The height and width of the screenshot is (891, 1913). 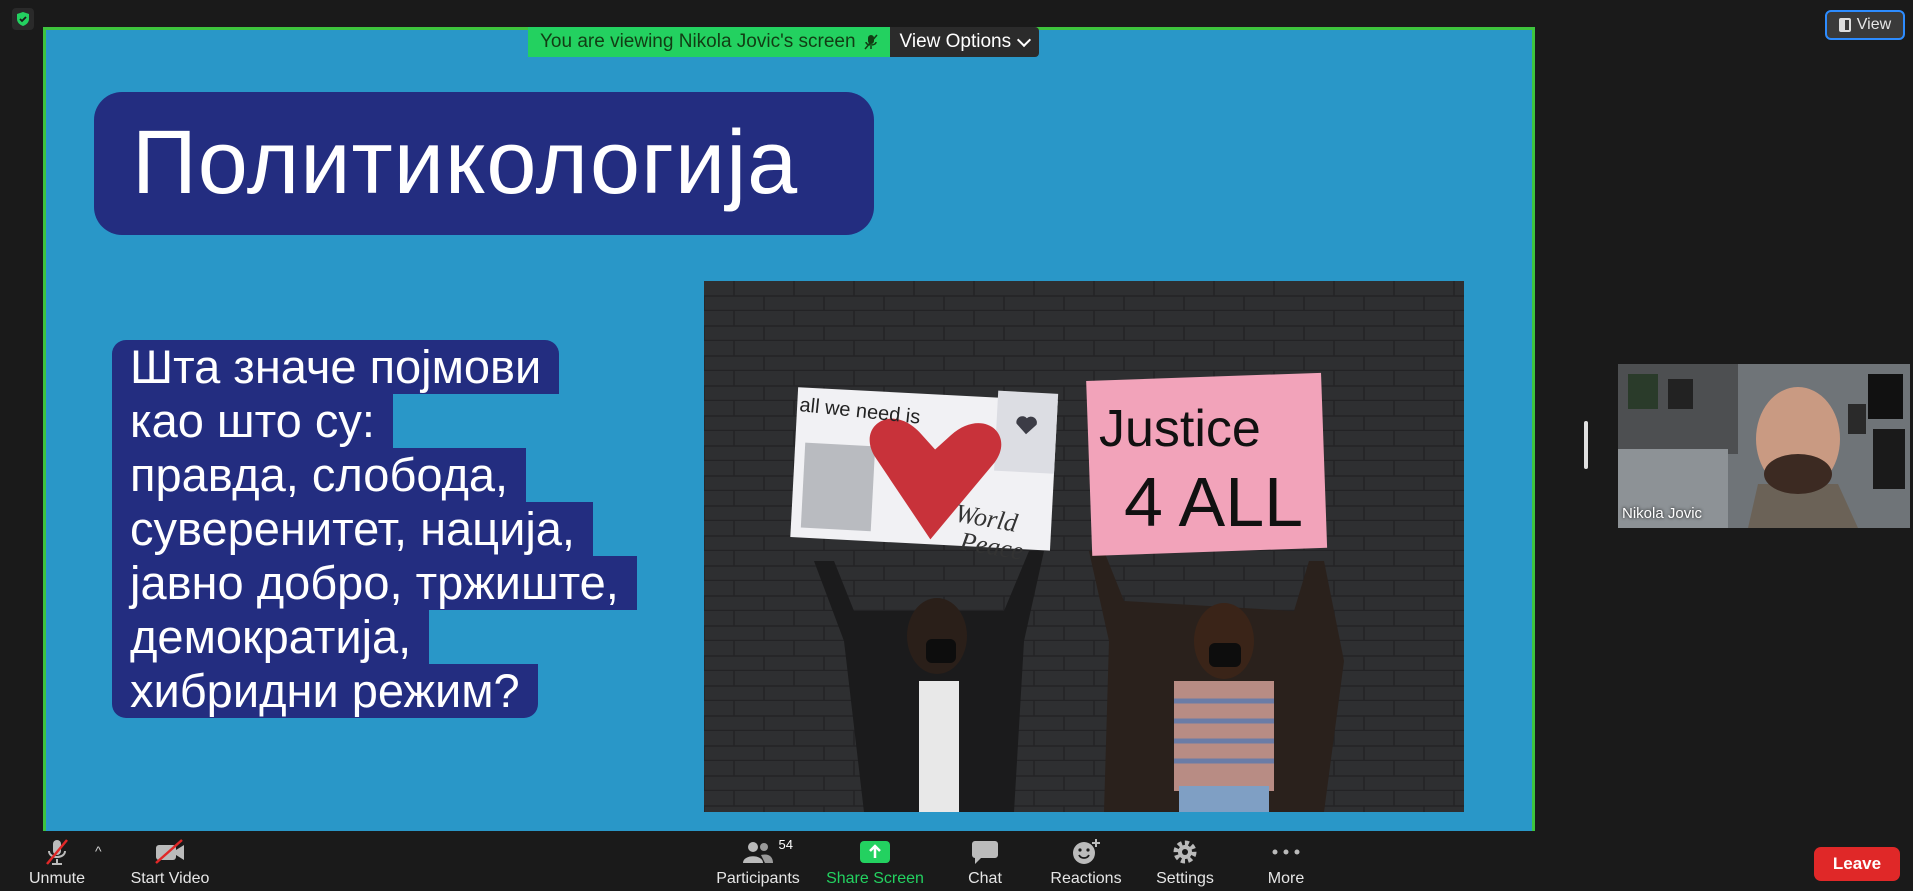 I want to click on leave-button: Leave, so click(x=1857, y=864).